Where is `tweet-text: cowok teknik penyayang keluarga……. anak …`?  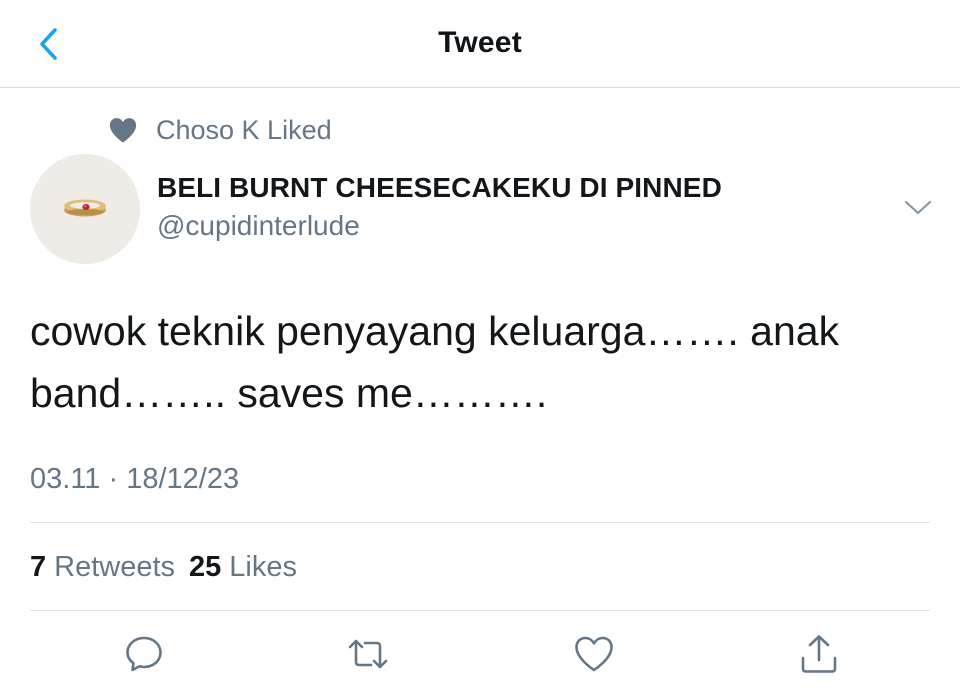
tweet-text: cowok teknik penyayang keluarga……. anak … is located at coordinates (435, 362).